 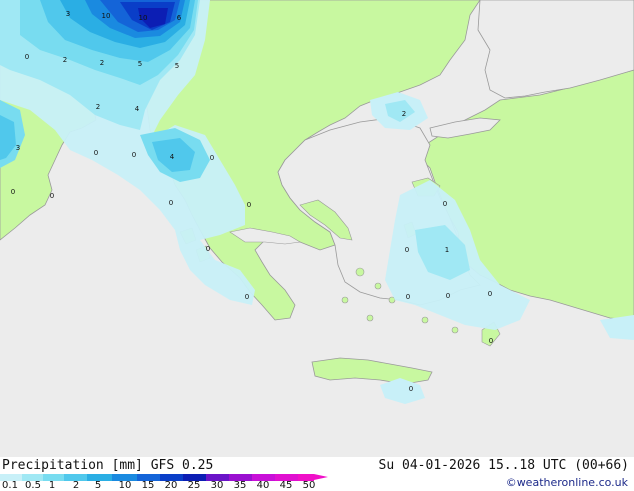 What do you see at coordinates (447, 250) in the screenshot?
I see `precip-value-label: 1` at bounding box center [447, 250].